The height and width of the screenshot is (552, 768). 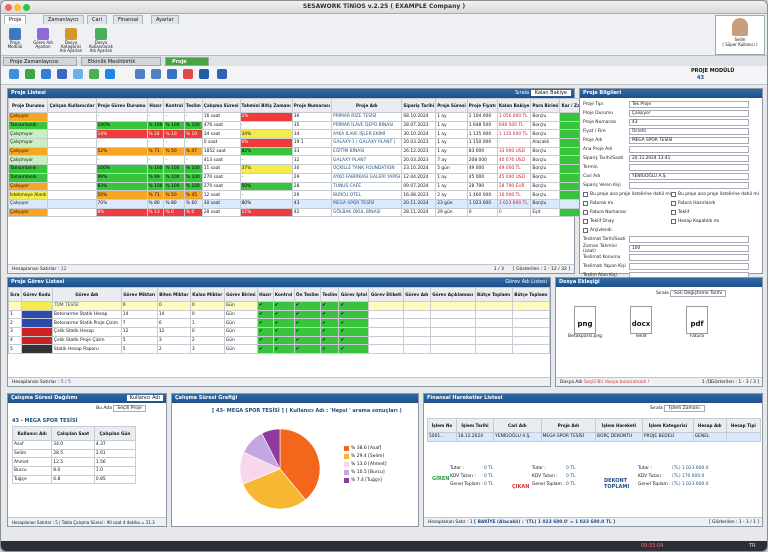 What do you see at coordinates (386, 294) in the screenshot?
I see `col-header: Görev Etiketi` at bounding box center [386, 294].